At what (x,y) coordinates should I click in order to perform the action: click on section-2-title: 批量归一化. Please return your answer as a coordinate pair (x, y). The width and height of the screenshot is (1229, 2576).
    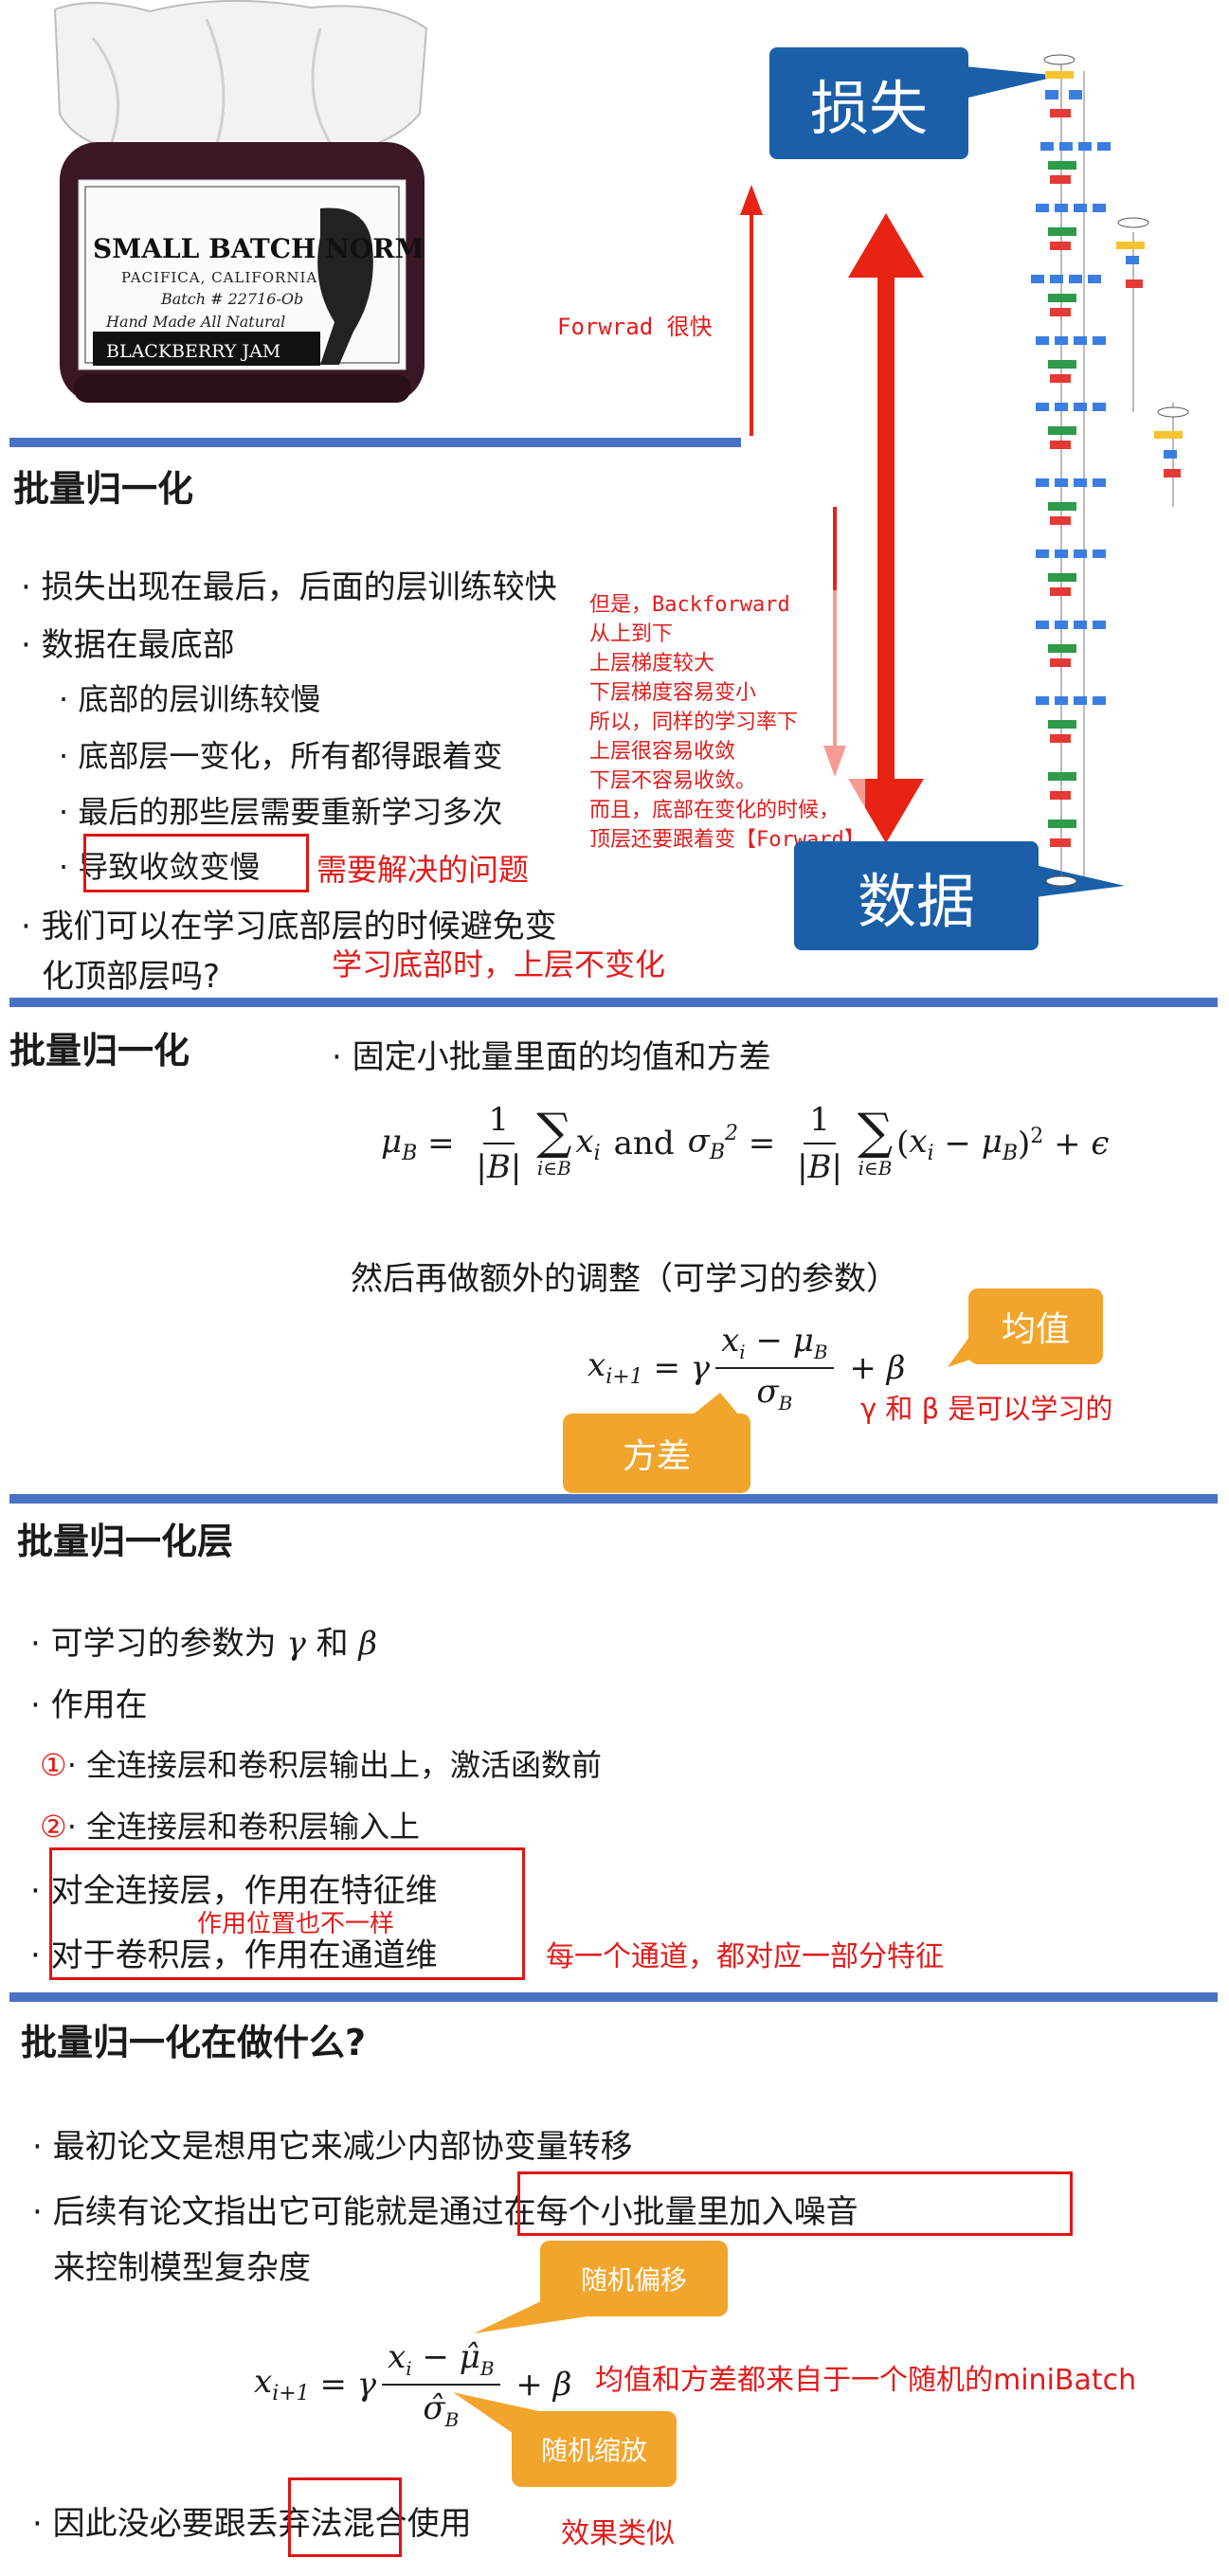
    Looking at the image, I should click on (100, 1051).